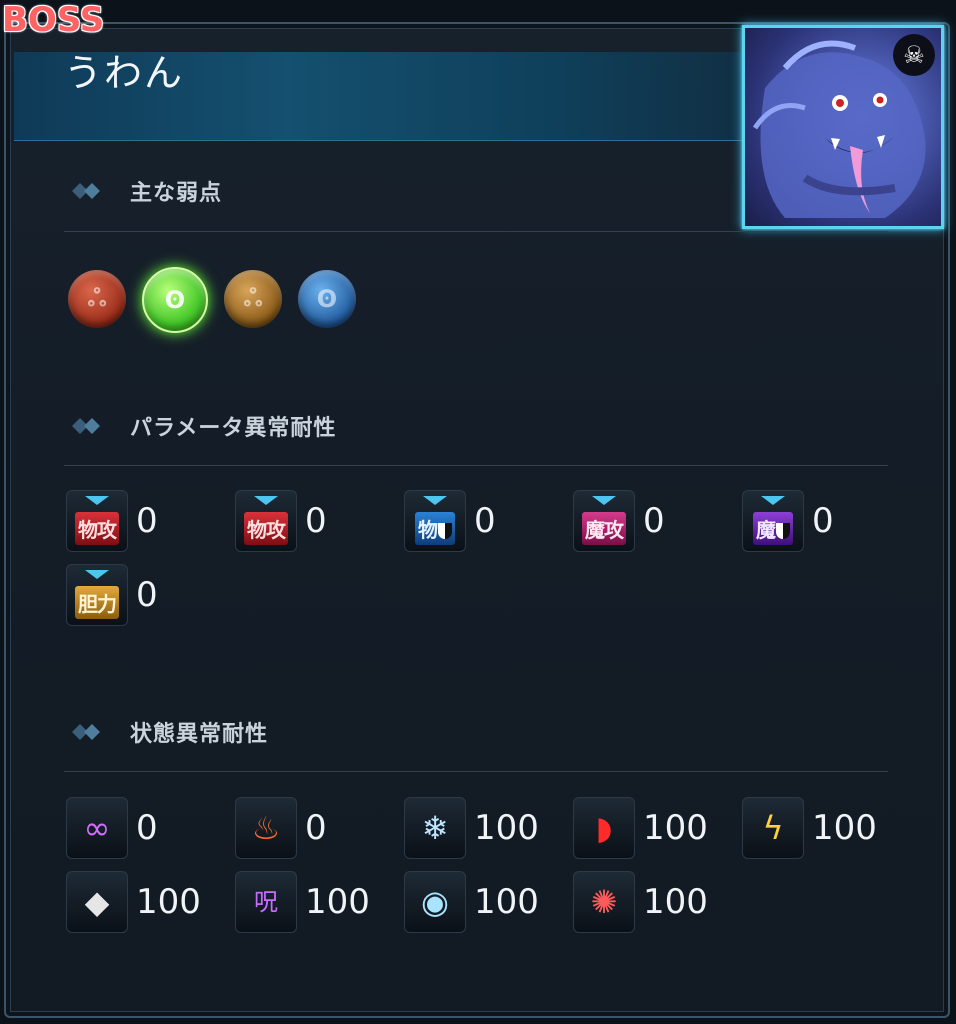 The height and width of the screenshot is (1024, 956). I want to click on status-resist-item: ♨ 0, so click(319, 828).